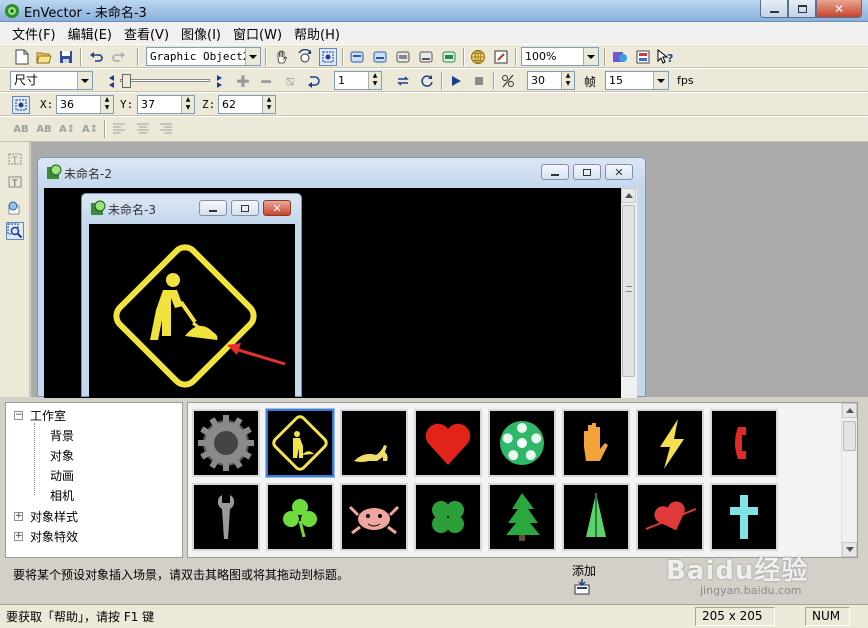  Describe the element at coordinates (85, 104) in the screenshot. I see `x-spinner: 36 ▲ ▼` at that location.